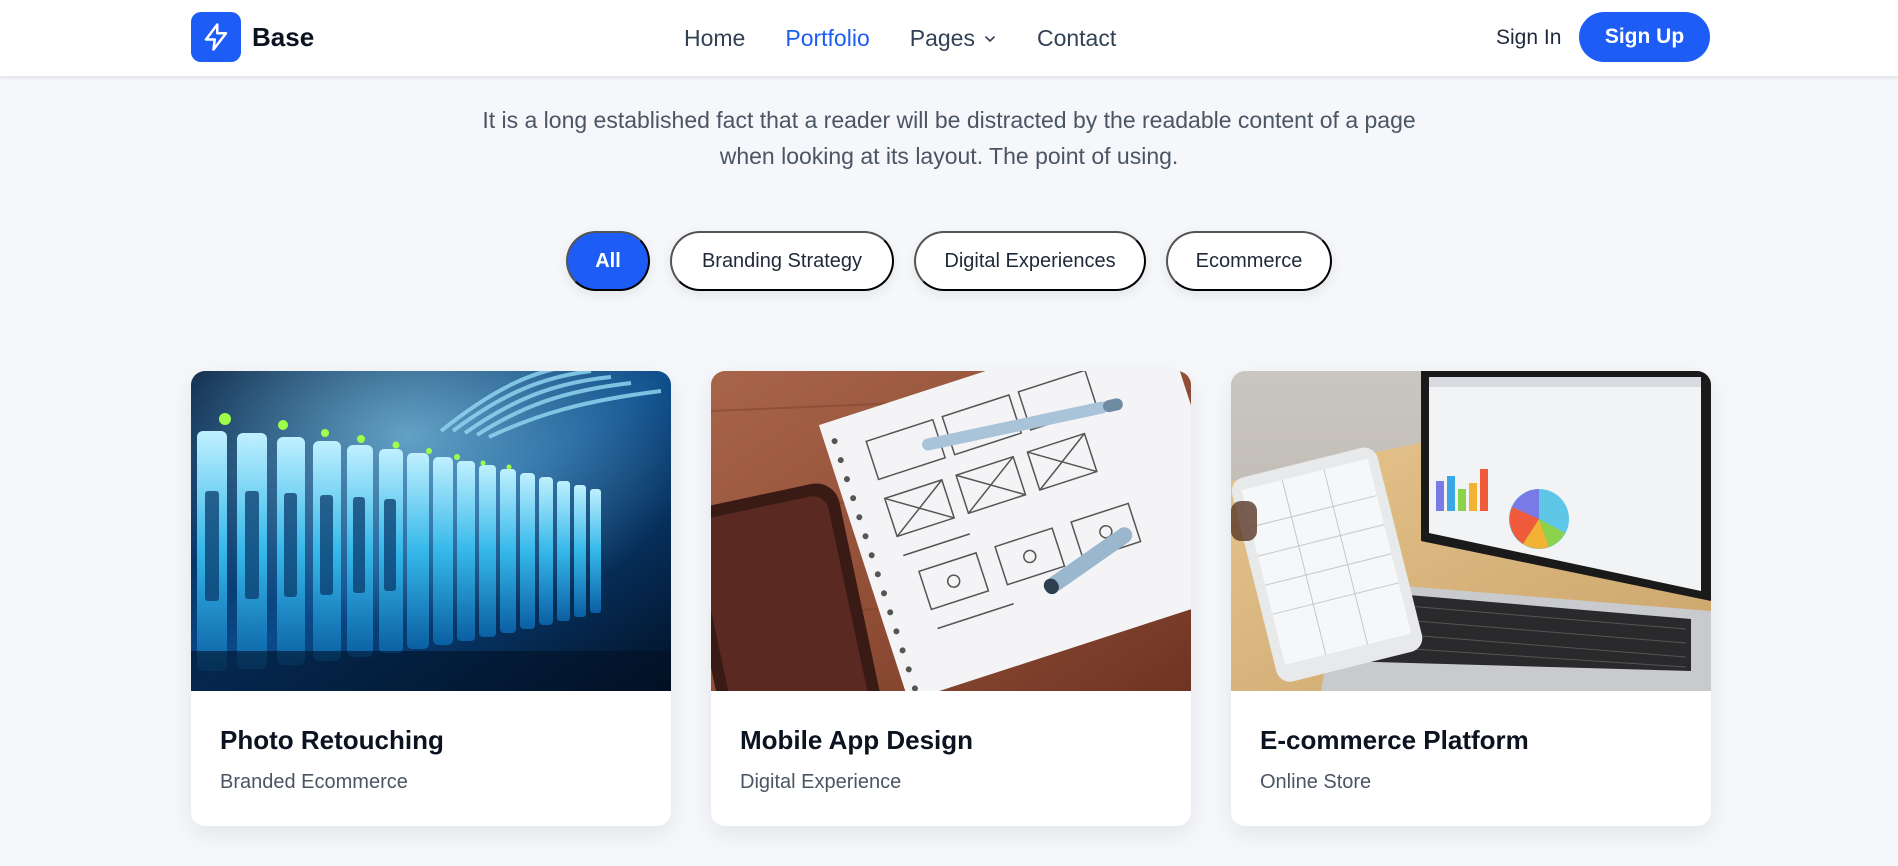 This screenshot has width=1898, height=866. I want to click on card-title: Mobile App Design, so click(857, 740).